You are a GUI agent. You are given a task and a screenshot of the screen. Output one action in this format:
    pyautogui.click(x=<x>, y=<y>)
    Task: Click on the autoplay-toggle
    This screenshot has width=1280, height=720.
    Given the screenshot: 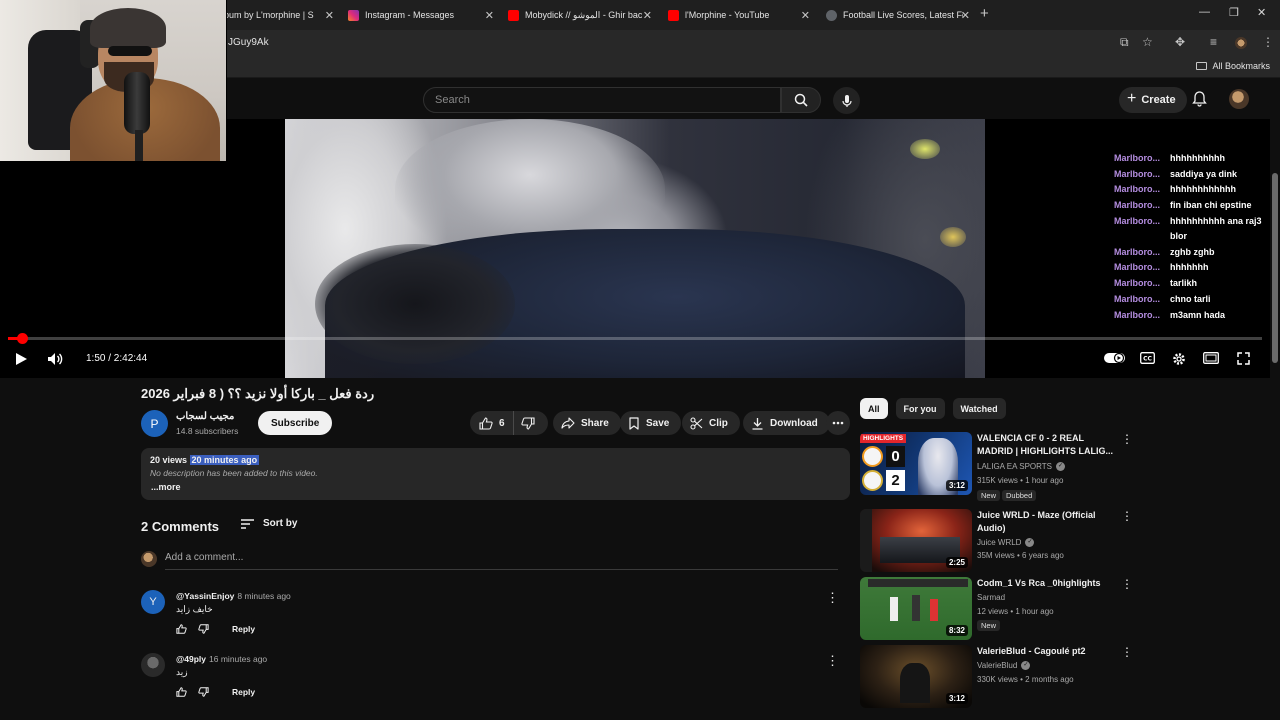 What is the action you would take?
    pyautogui.click(x=1115, y=358)
    